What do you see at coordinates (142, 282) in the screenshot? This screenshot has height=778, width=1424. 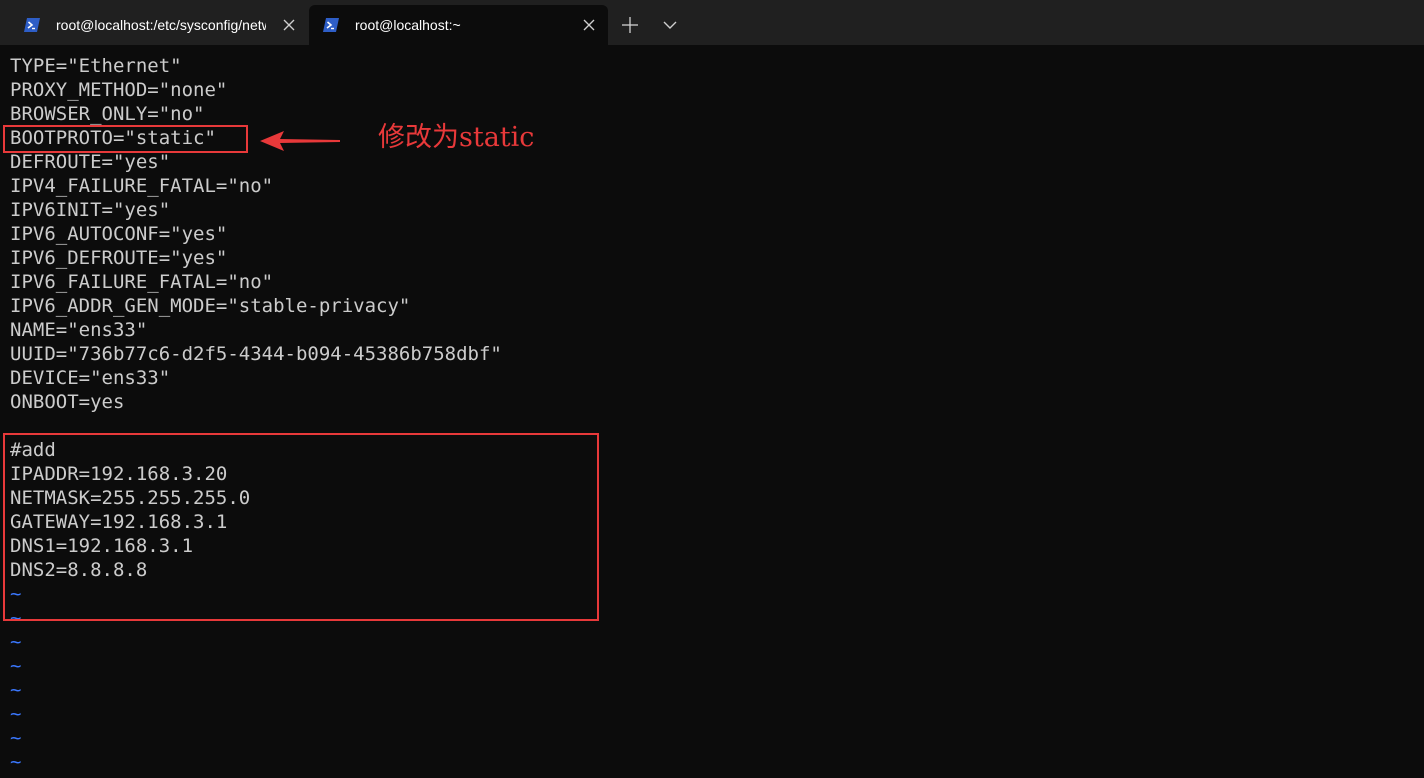 I see `terminal-line: IPV6_FAILURE_FATAL="no"` at bounding box center [142, 282].